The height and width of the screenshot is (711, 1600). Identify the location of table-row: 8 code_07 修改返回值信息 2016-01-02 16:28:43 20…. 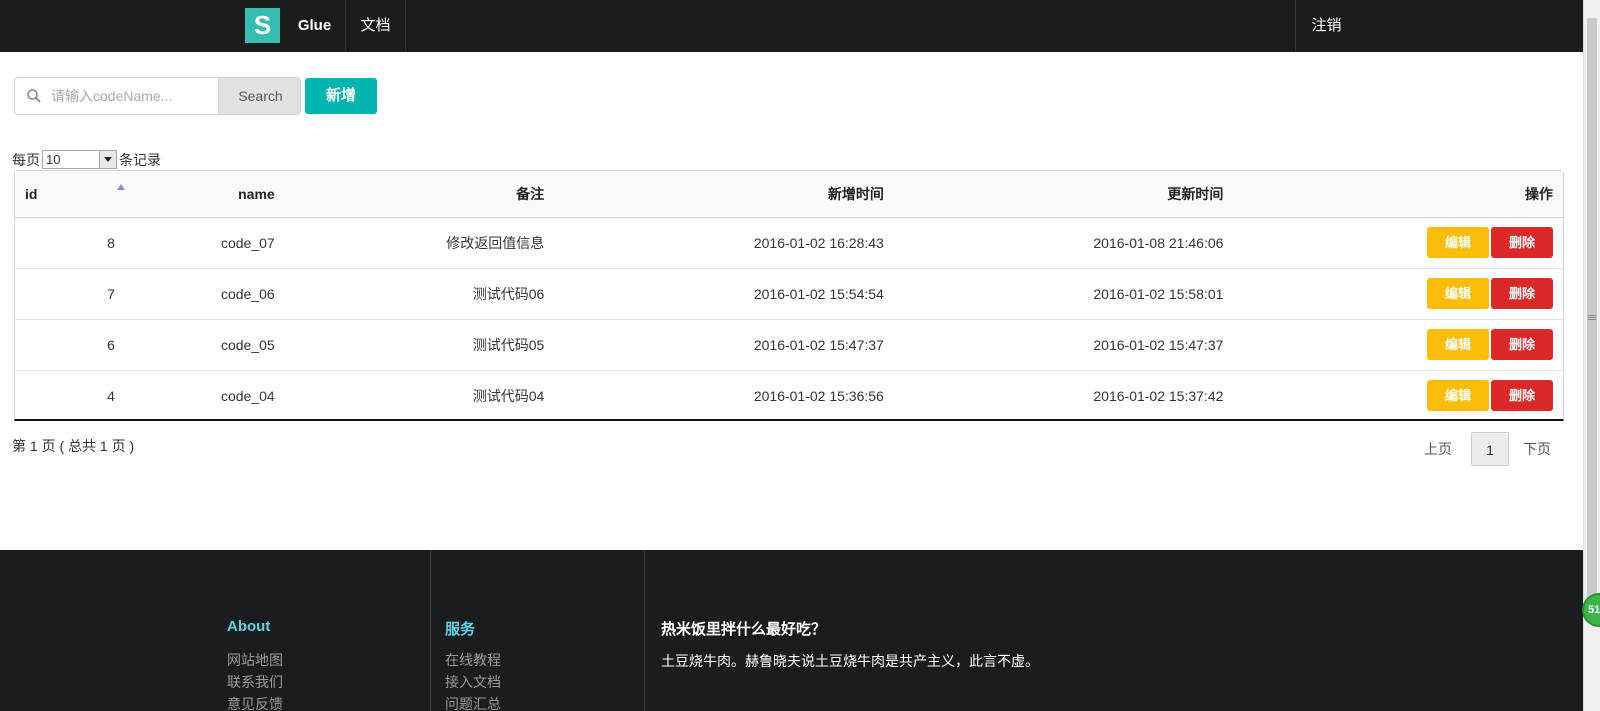
(789, 243).